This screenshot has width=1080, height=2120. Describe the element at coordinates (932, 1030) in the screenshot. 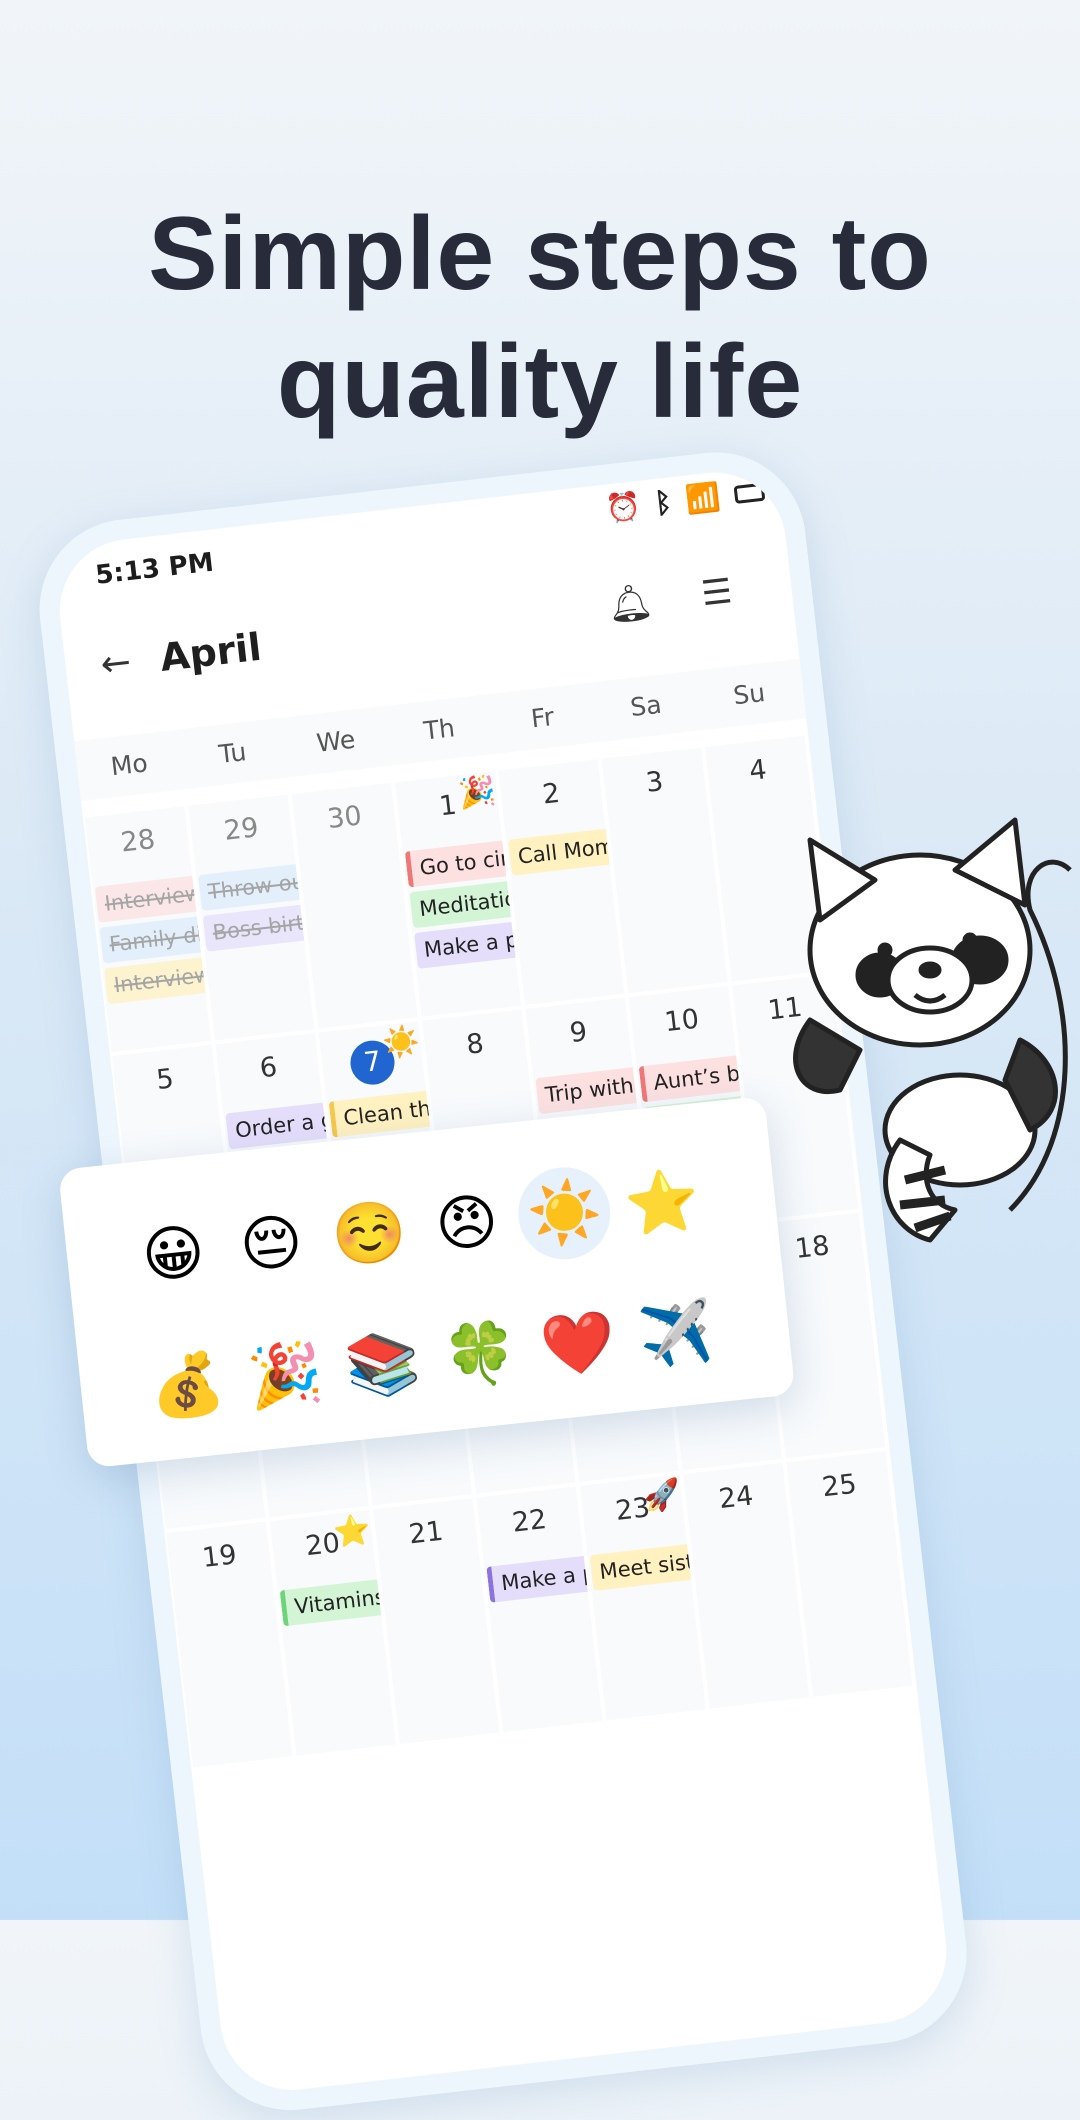

I see `red-panda-illustration` at that location.